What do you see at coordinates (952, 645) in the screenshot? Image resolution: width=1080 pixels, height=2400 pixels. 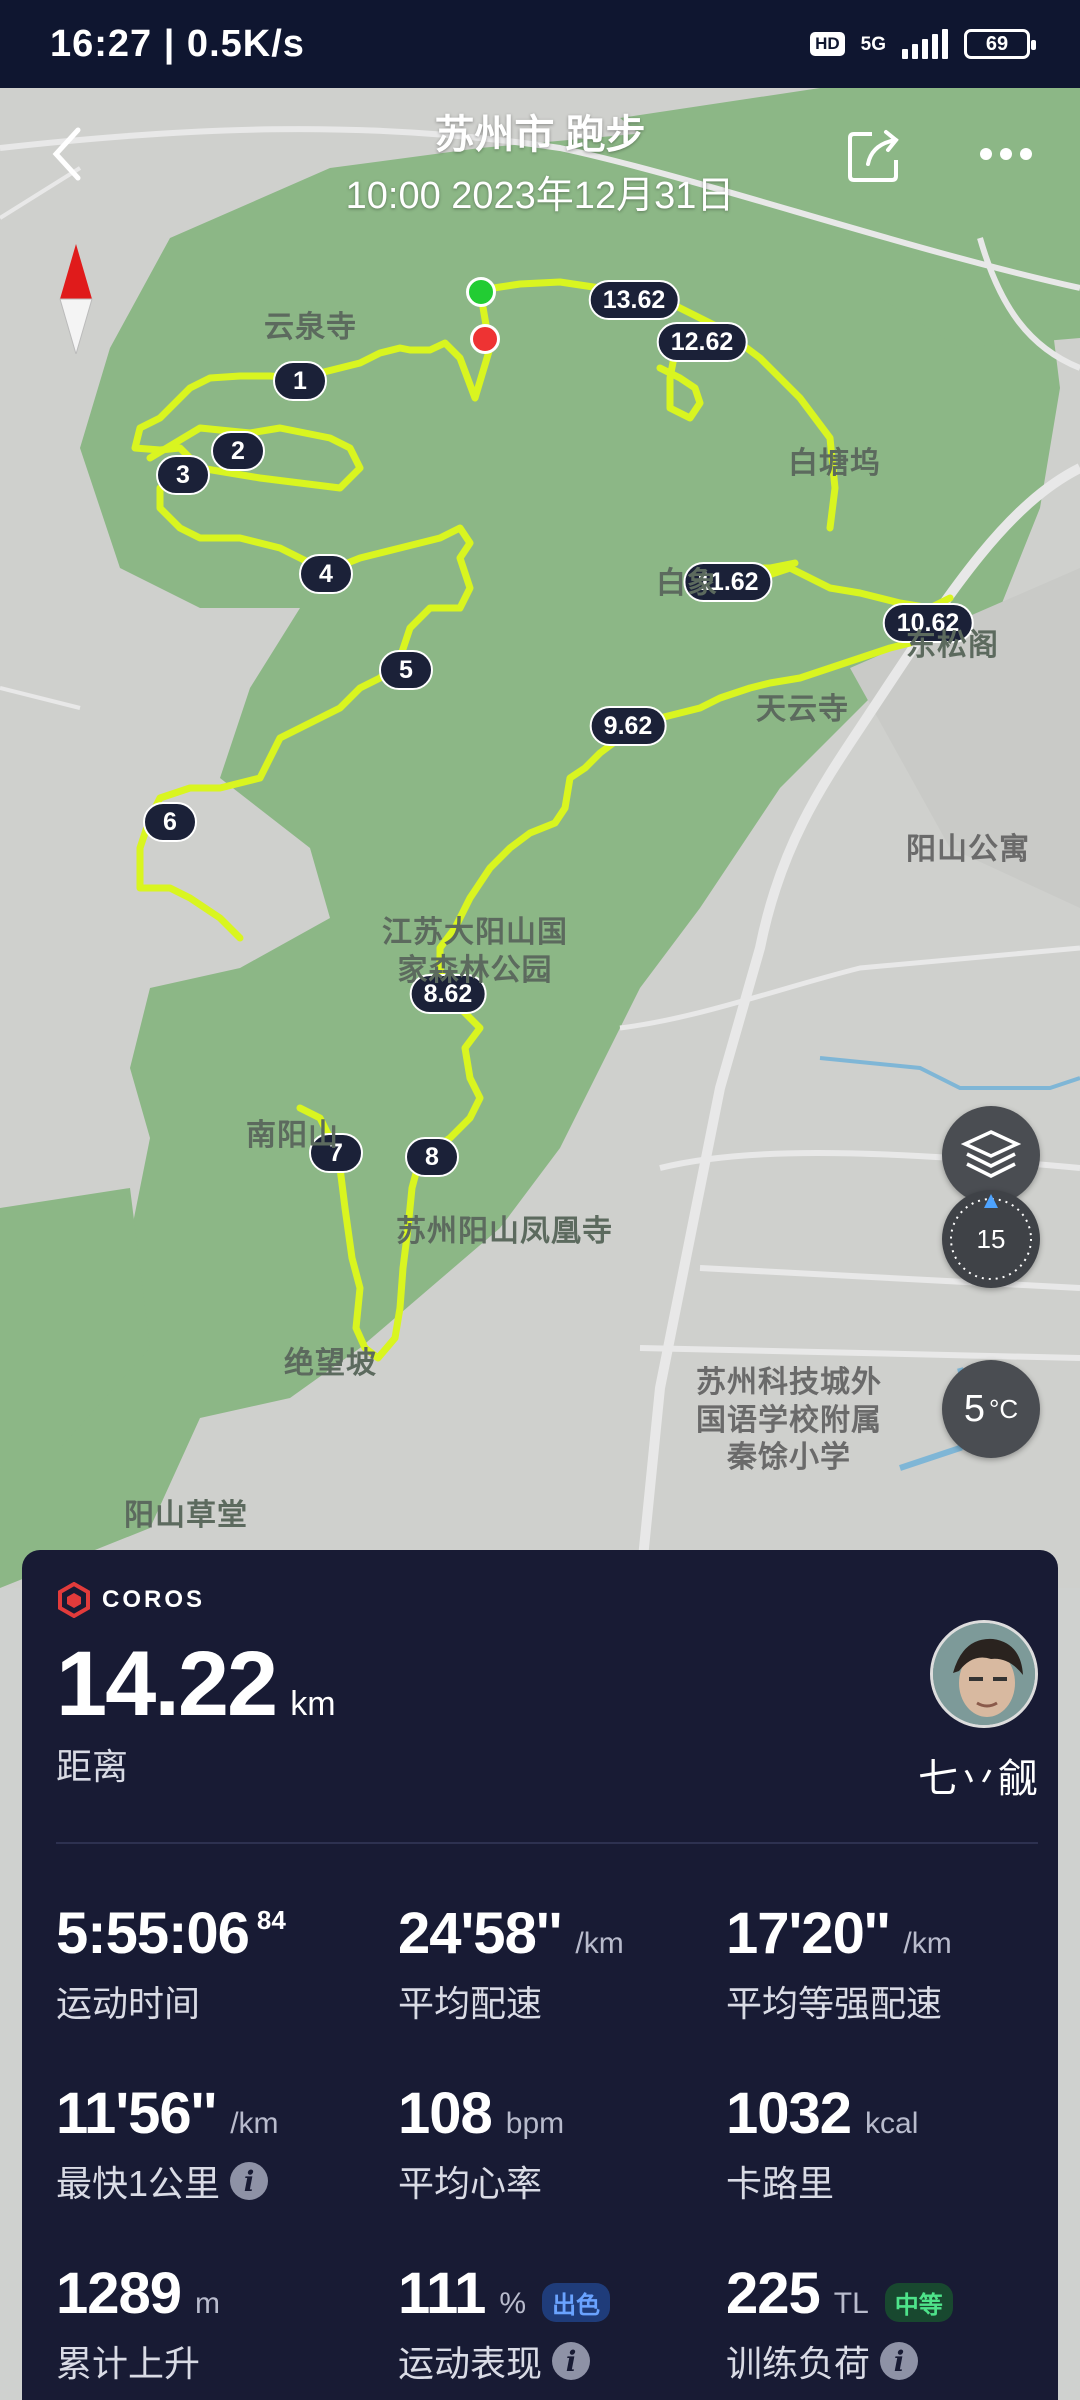 I see `map-label: 东松阁` at bounding box center [952, 645].